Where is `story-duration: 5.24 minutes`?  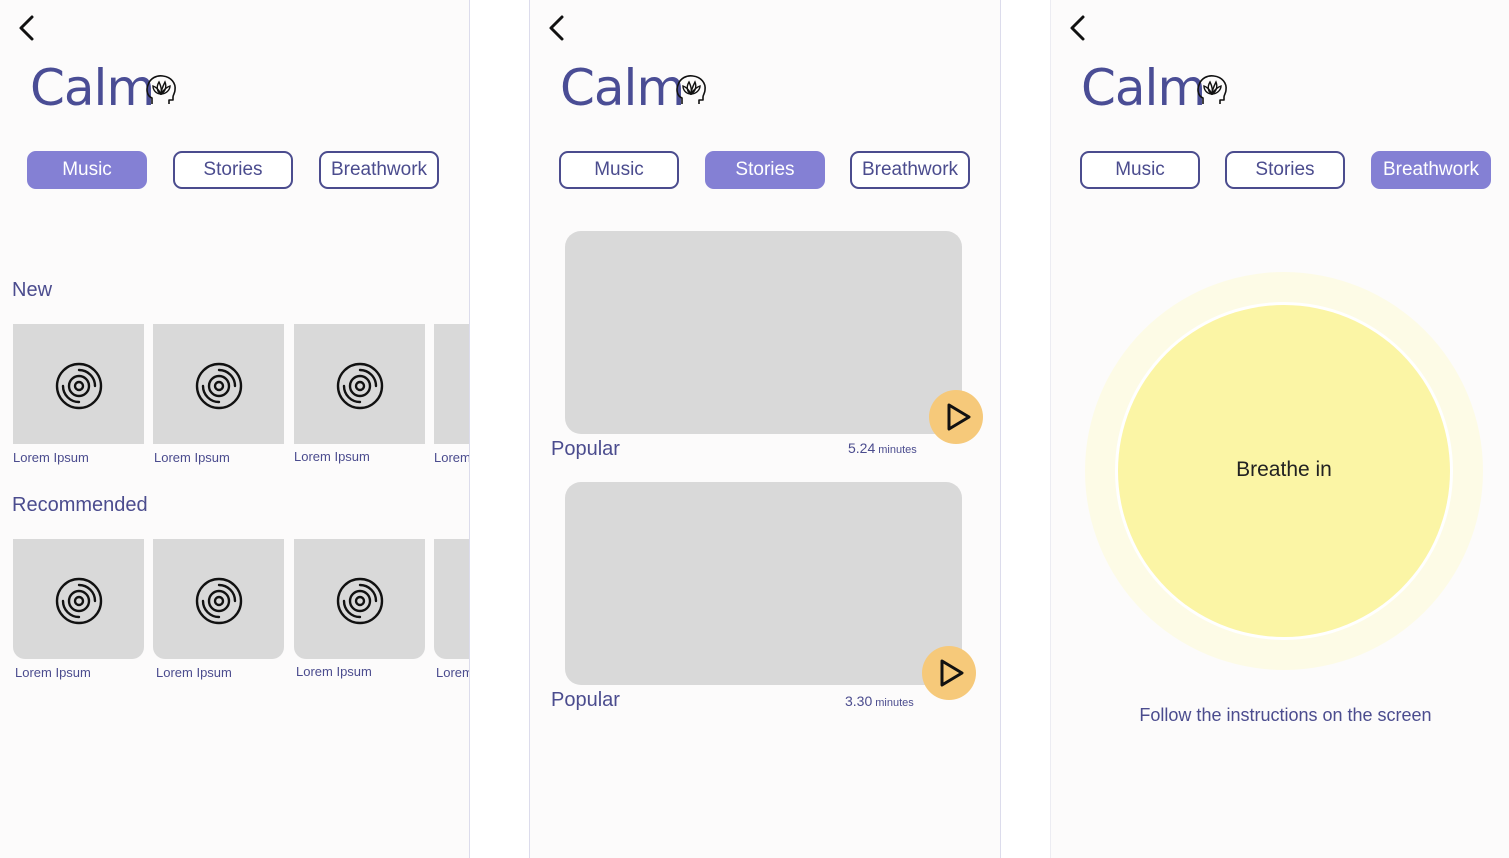
story-duration: 5.24 minutes is located at coordinates (882, 448).